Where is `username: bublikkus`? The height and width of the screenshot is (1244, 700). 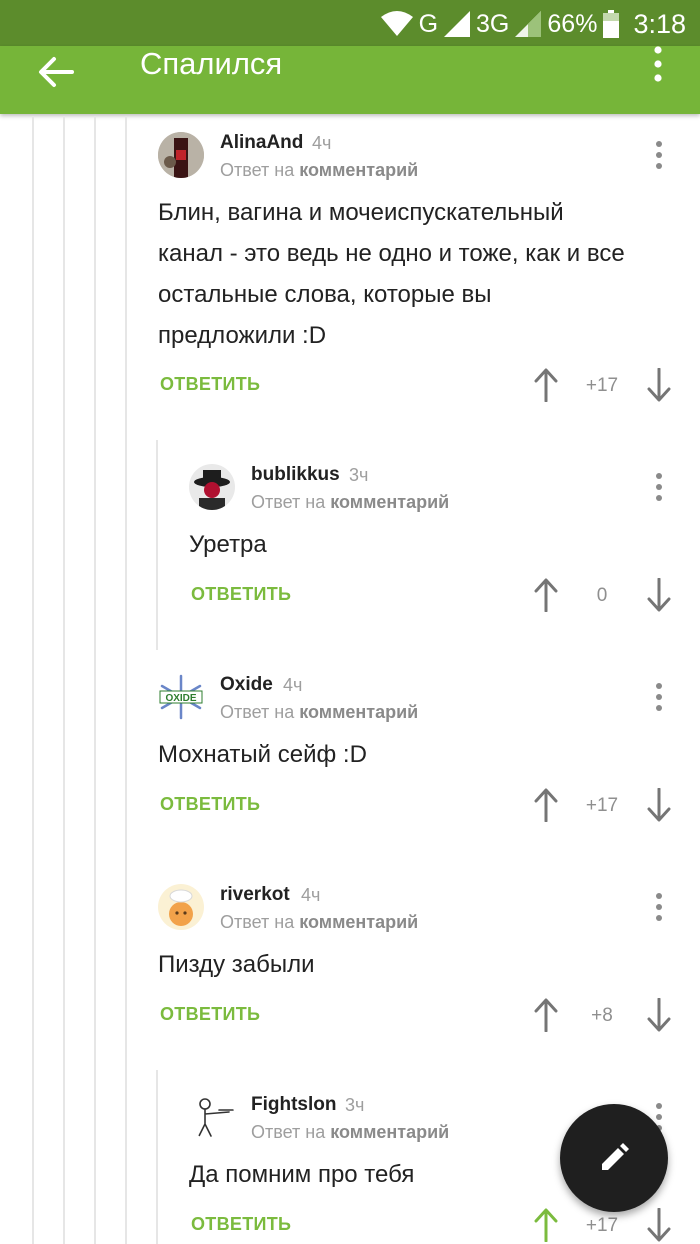
username: bublikkus is located at coordinates (295, 475).